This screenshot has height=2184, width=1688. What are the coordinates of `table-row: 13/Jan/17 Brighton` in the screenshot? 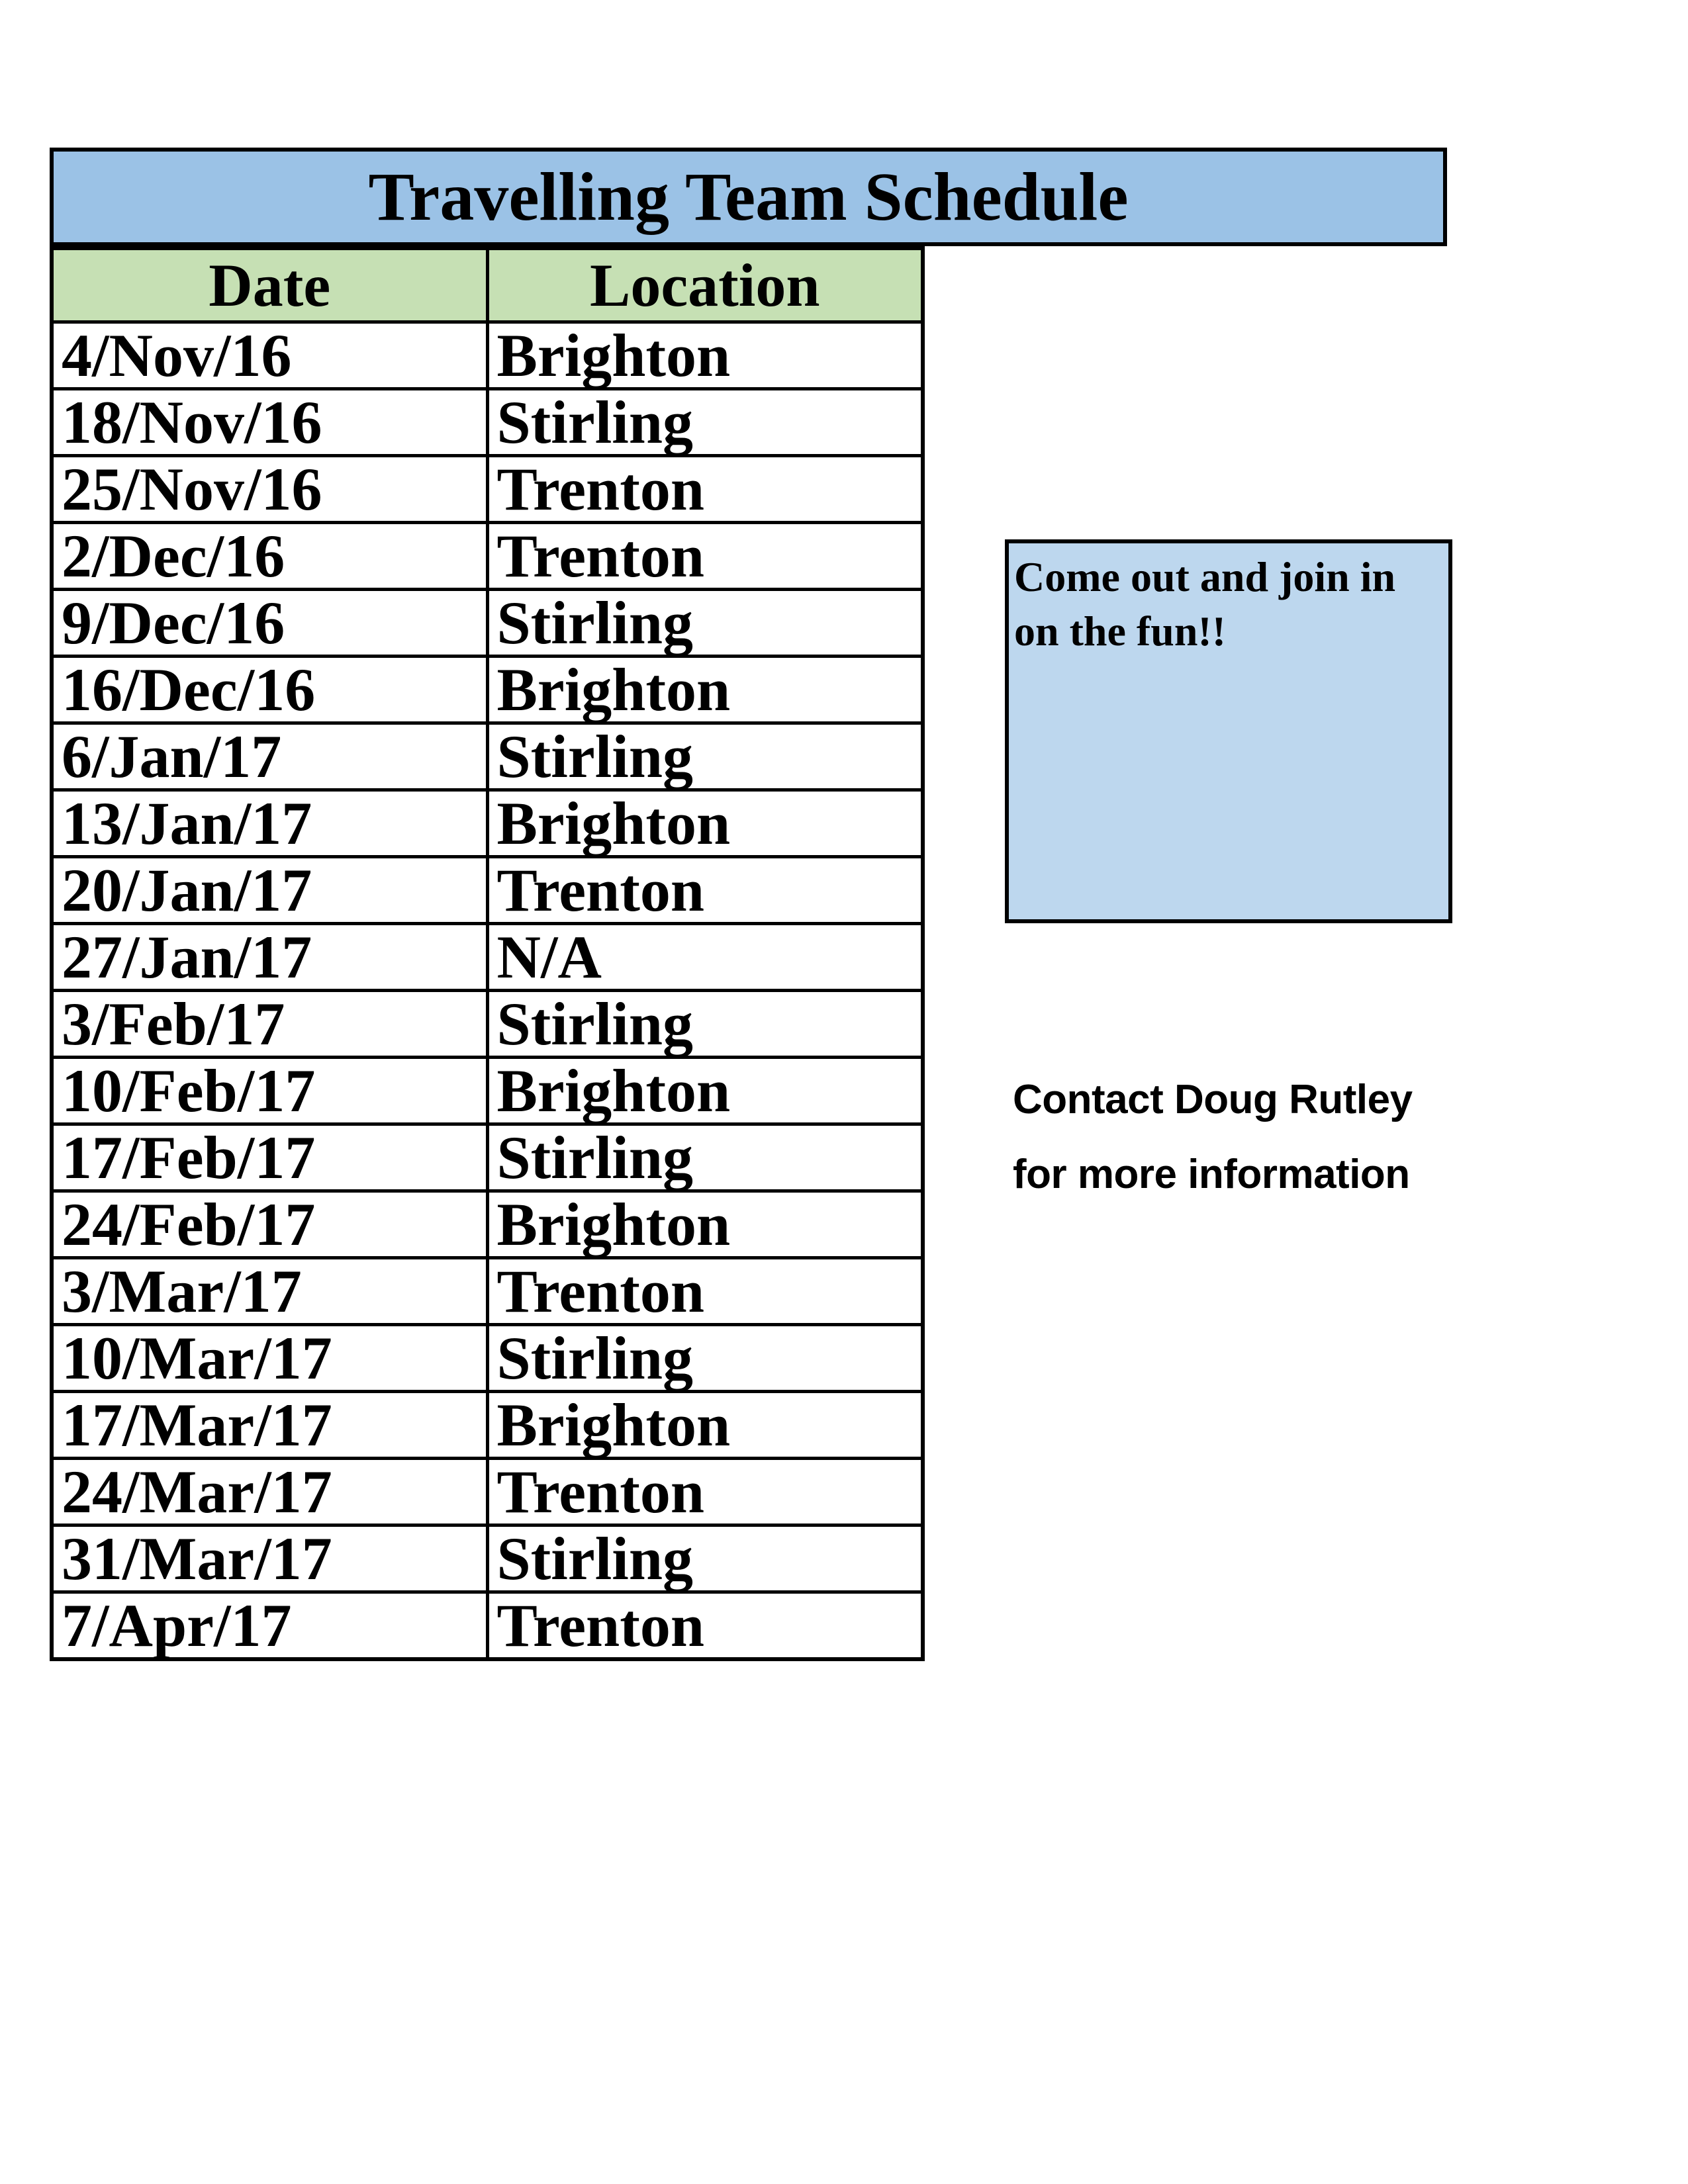 It's located at (487, 823).